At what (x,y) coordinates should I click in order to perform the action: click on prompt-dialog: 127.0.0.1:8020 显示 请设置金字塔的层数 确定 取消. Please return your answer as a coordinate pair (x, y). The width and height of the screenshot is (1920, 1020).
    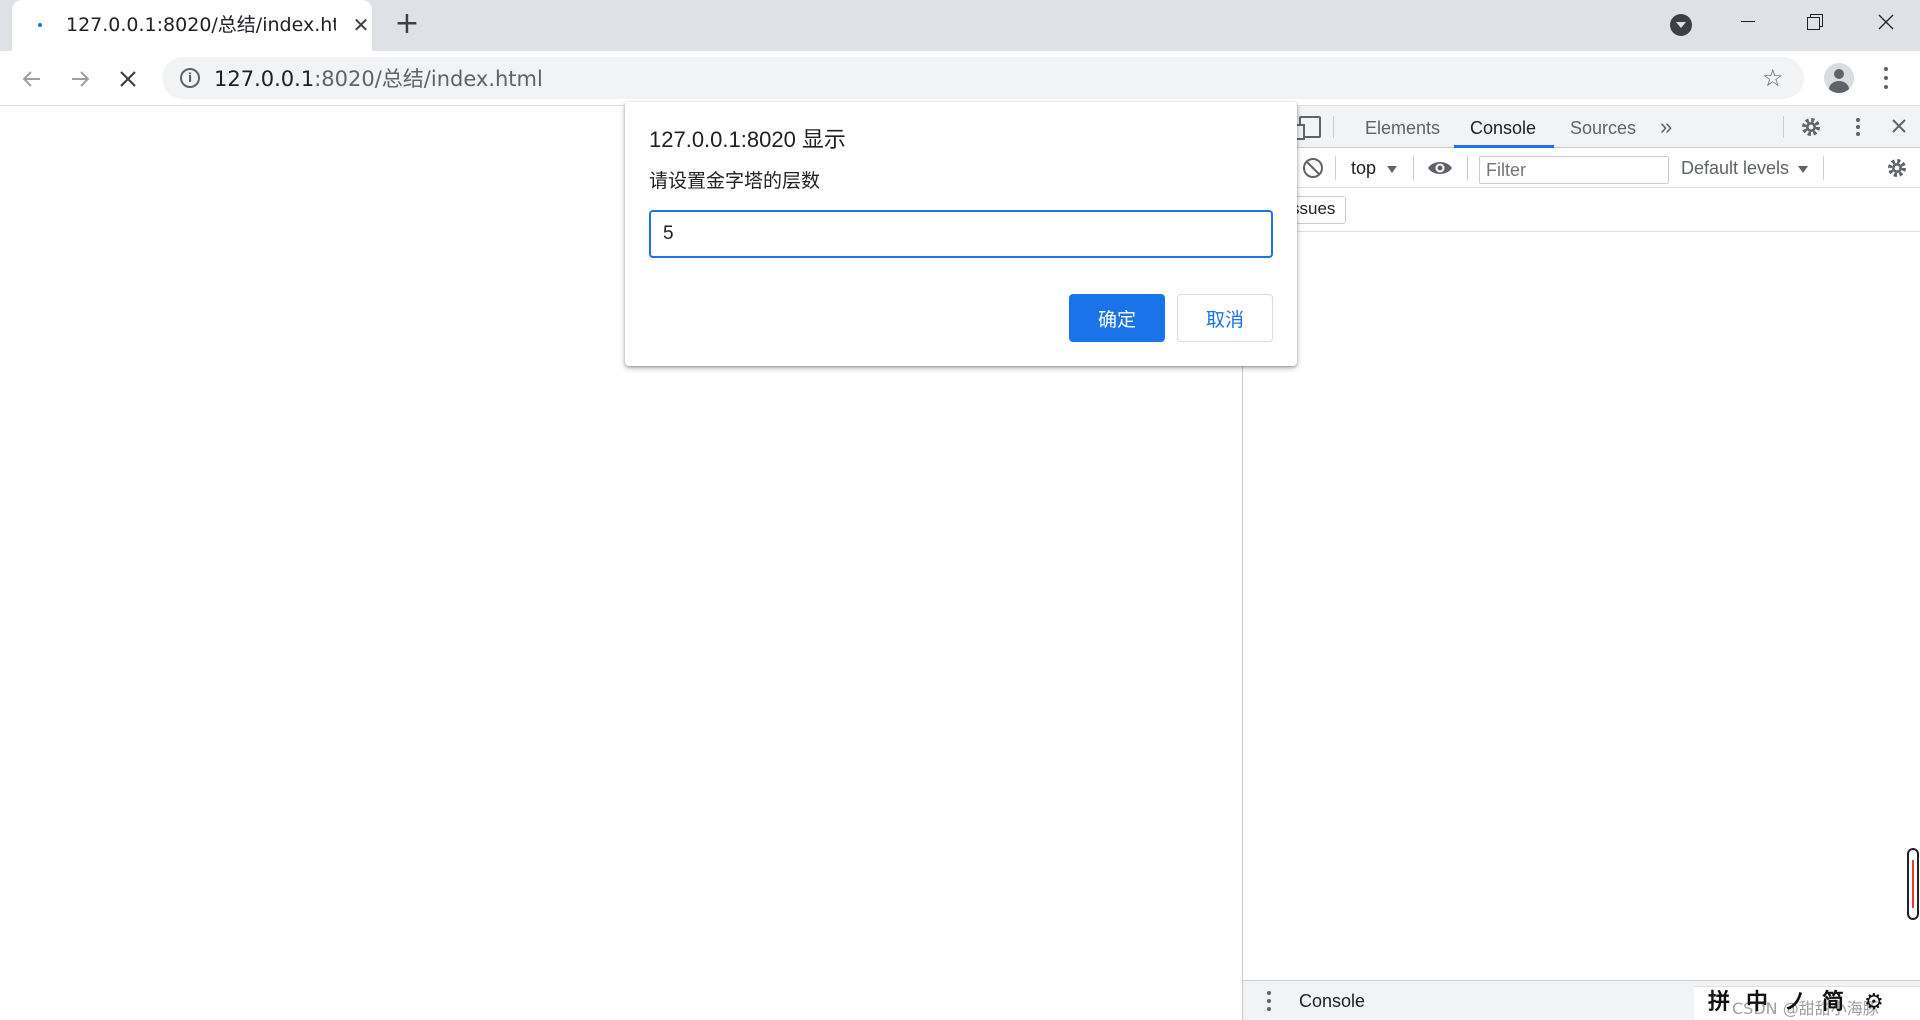
    Looking at the image, I should click on (961, 234).